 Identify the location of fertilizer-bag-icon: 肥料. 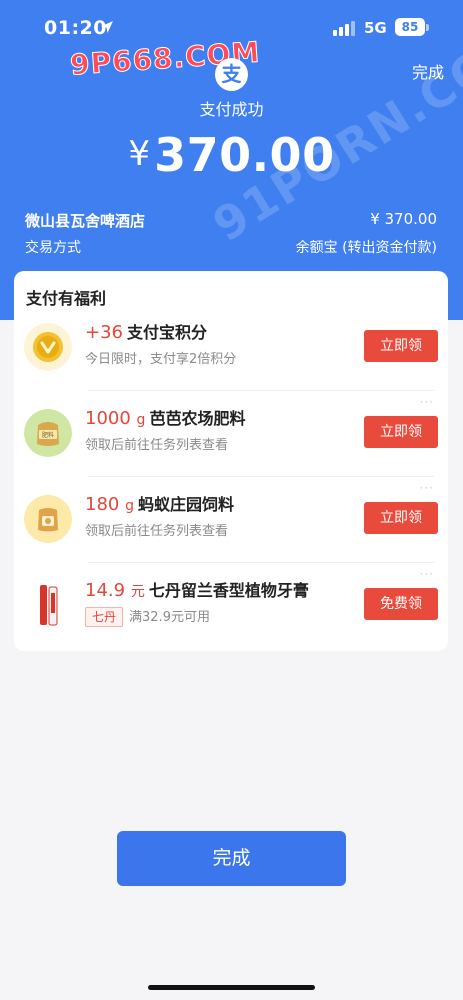
(48, 433).